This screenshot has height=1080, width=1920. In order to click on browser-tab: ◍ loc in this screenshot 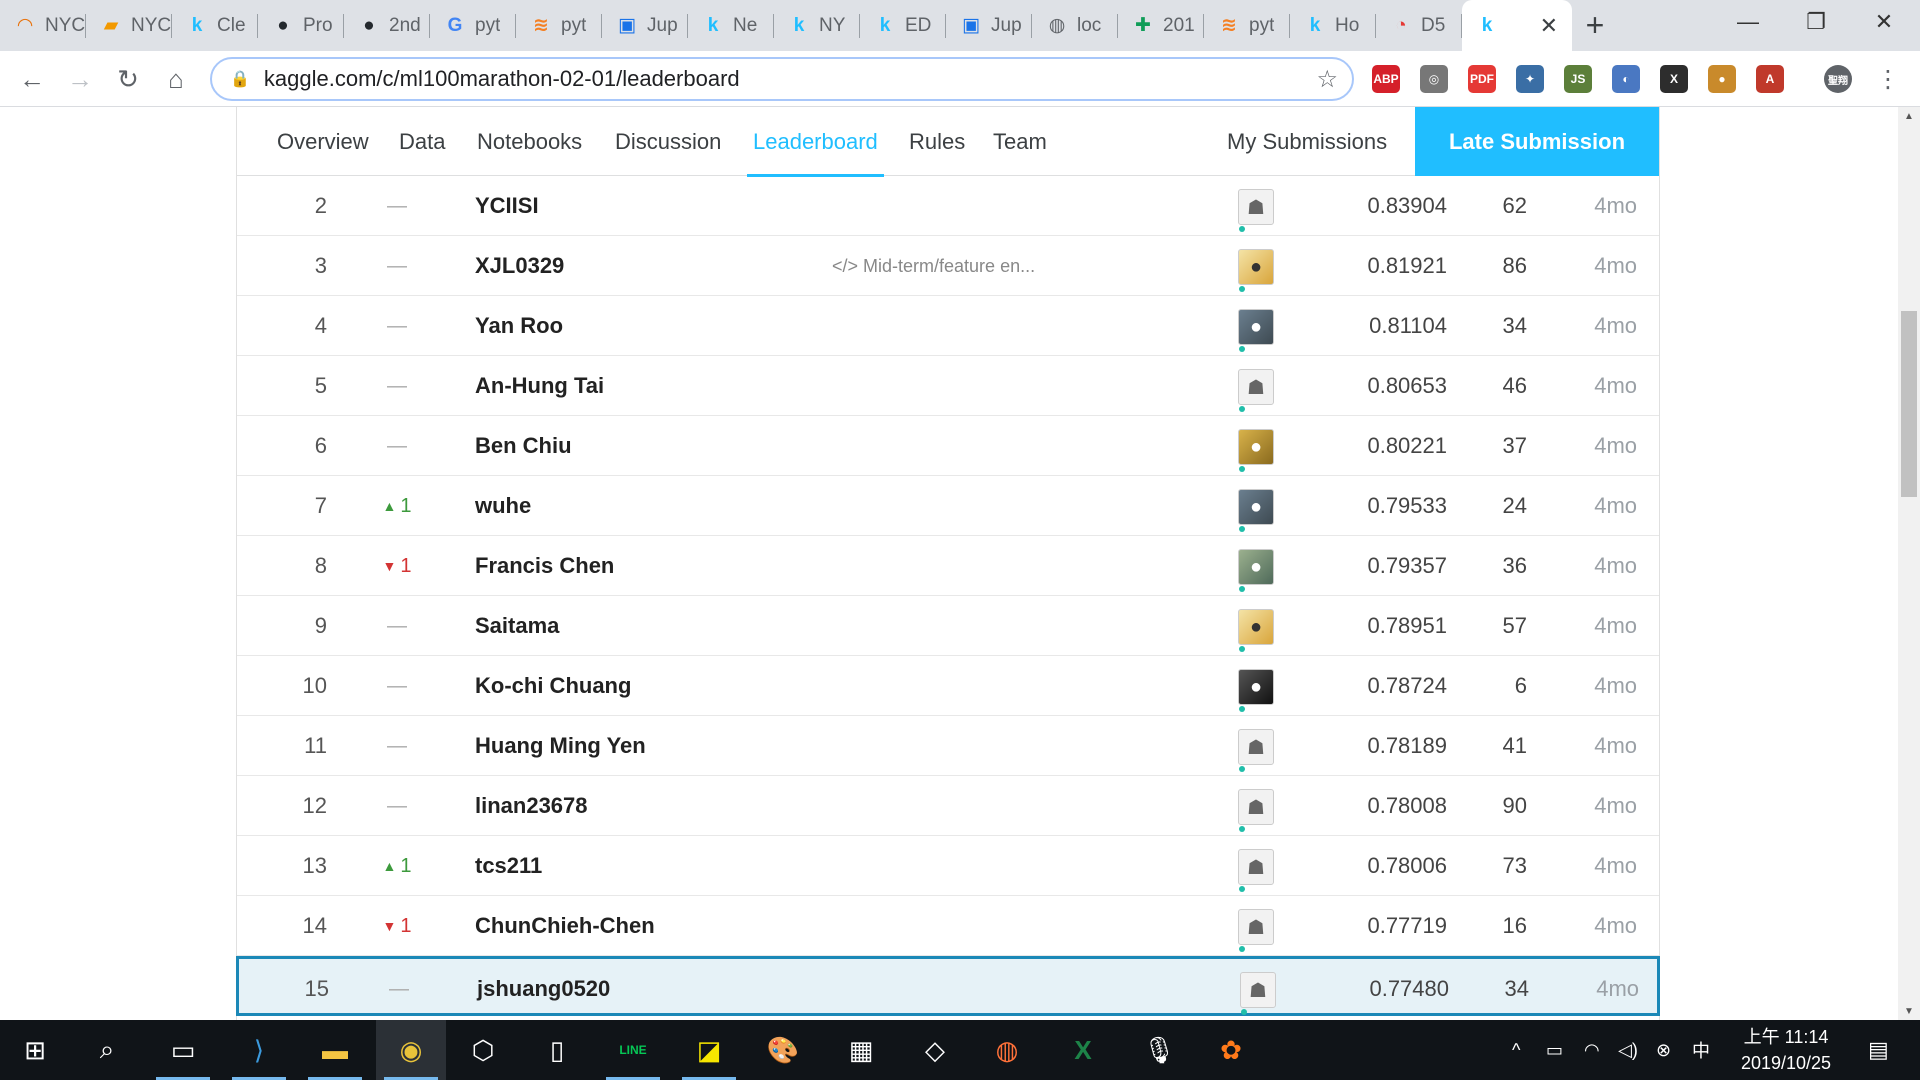, I will do `click(1075, 25)`.